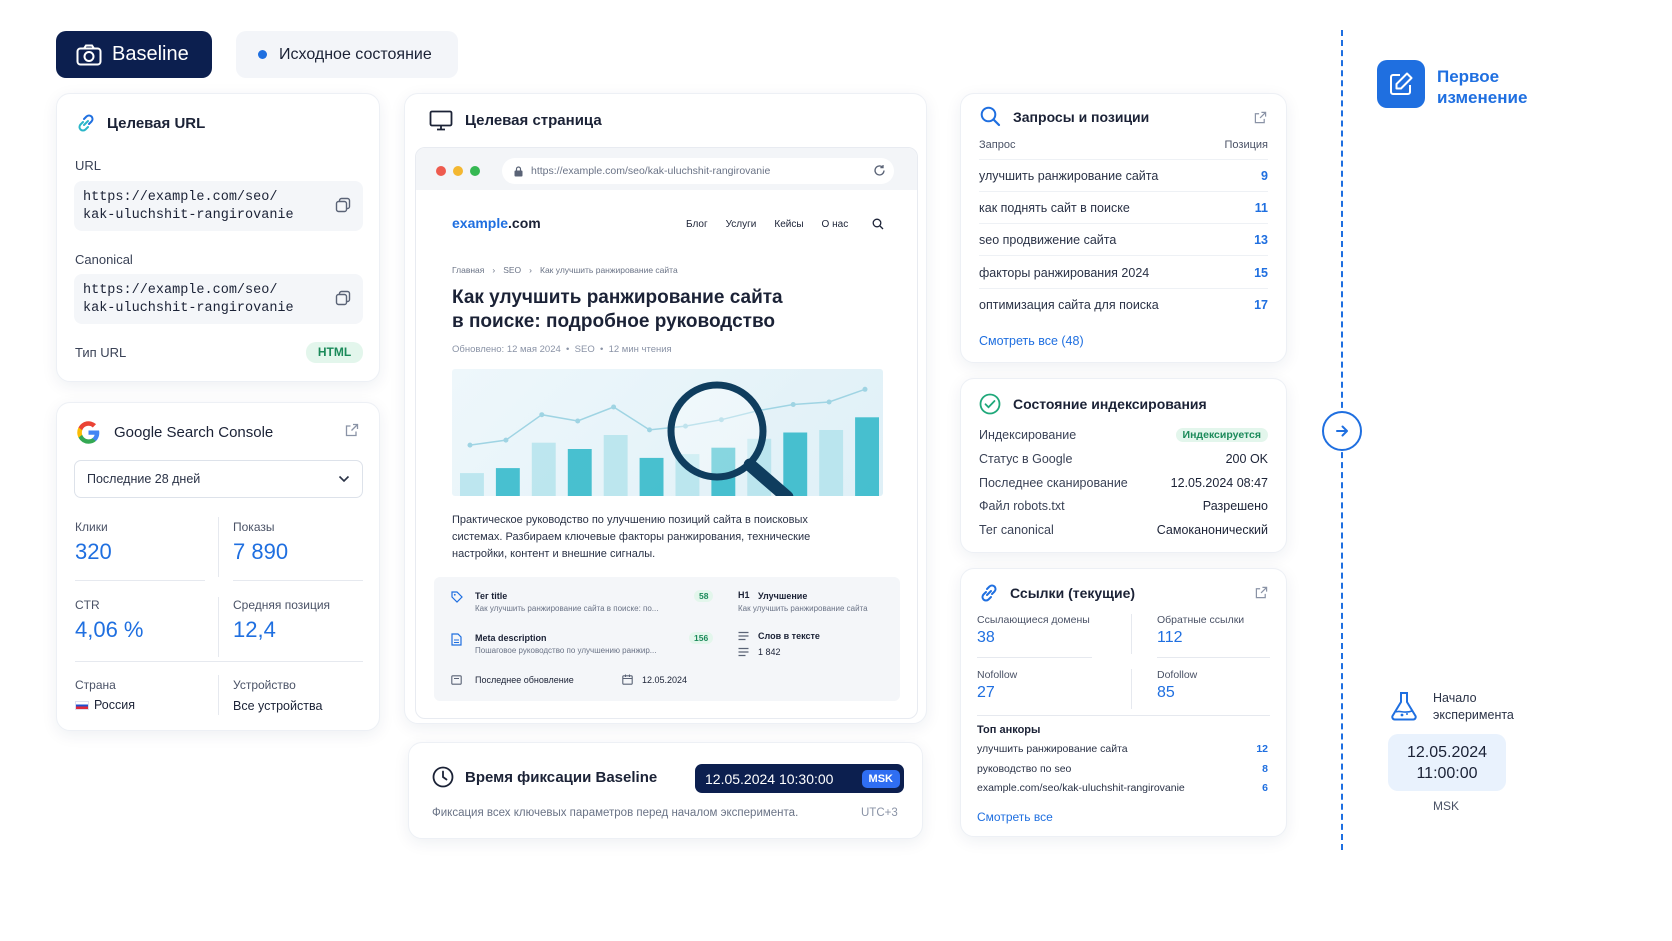  What do you see at coordinates (218, 479) in the screenshot?
I see `period-select: Последние 28 дней` at bounding box center [218, 479].